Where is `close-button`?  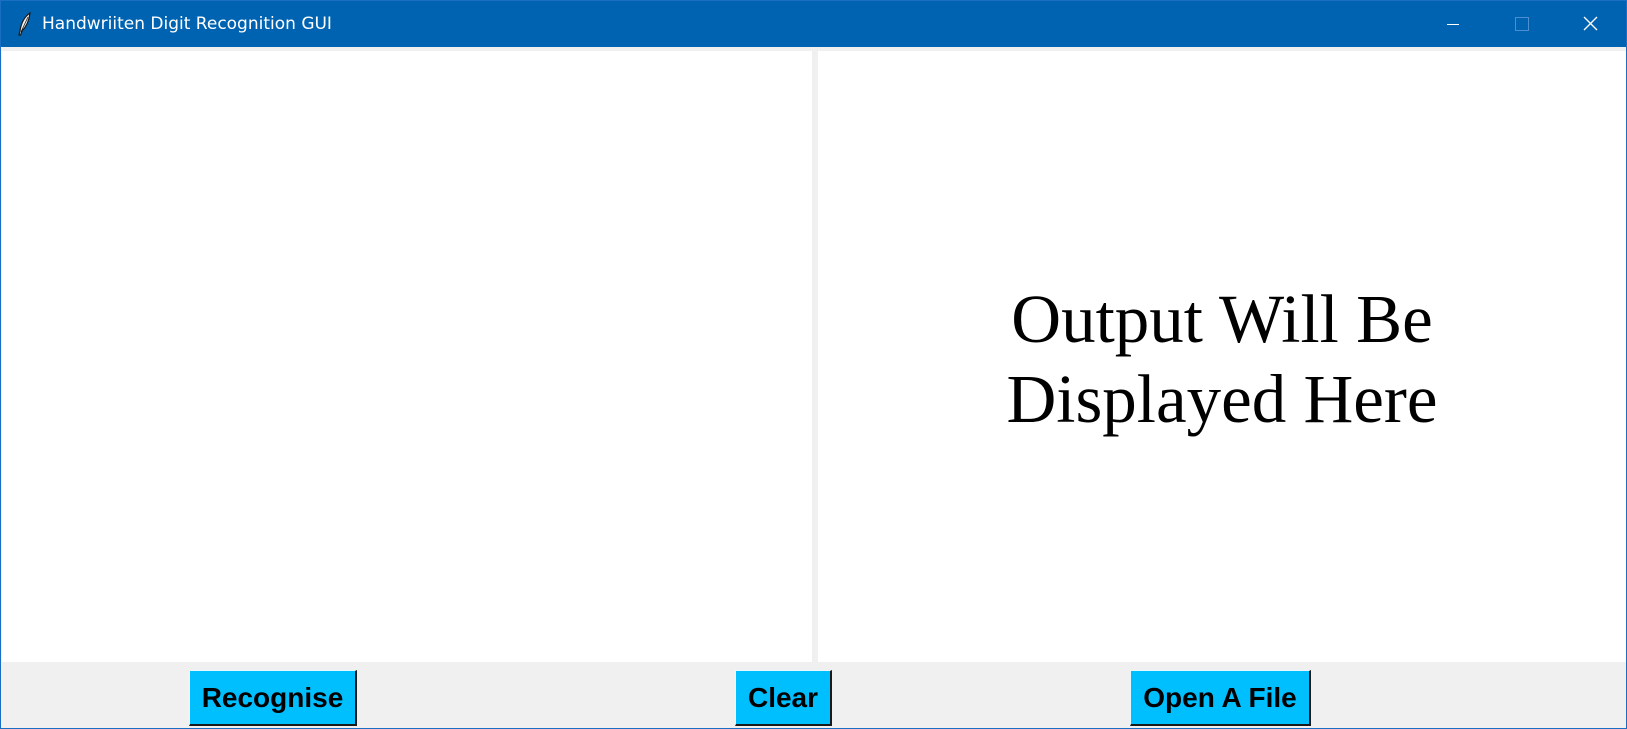
close-button is located at coordinates (1592, 24).